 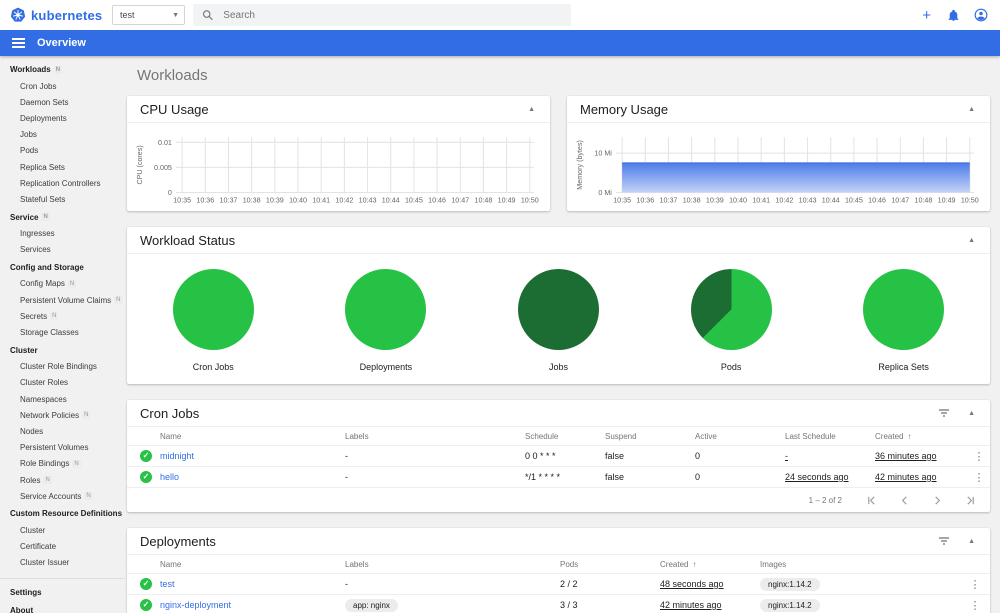 I want to click on bell-icon, so click(x=953, y=15).